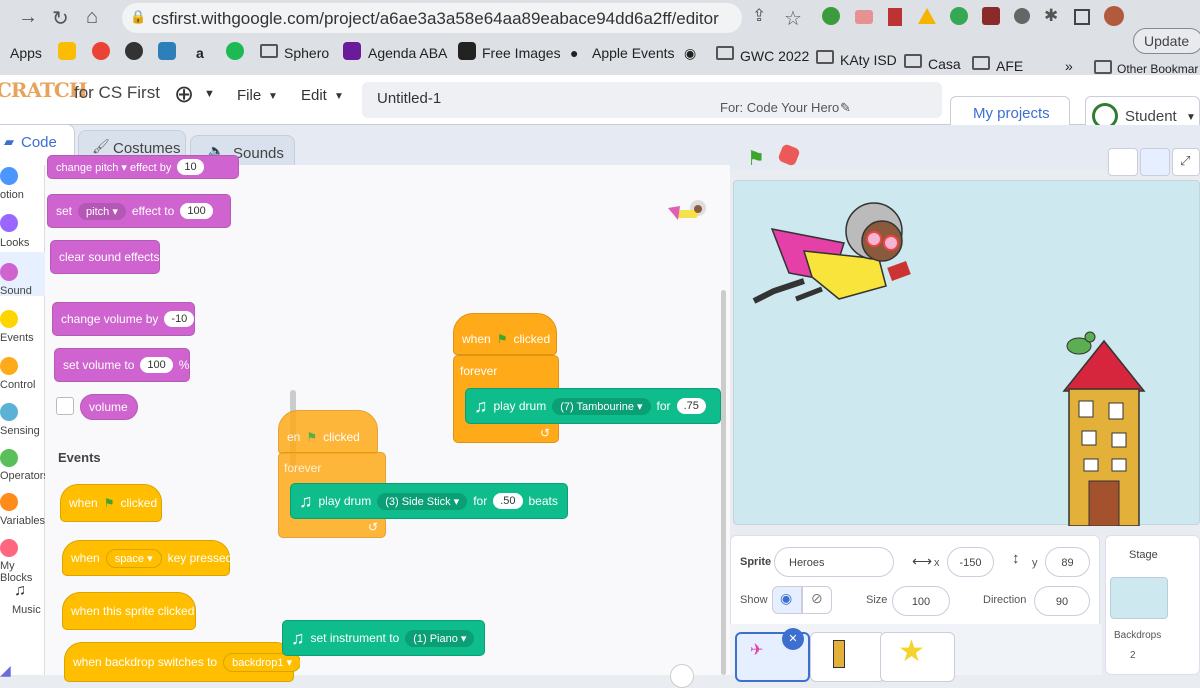 The width and height of the screenshot is (1200, 688). Describe the element at coordinates (105, 257) in the screenshot. I see `block-clear-sound-effects: clear sound effects` at that location.